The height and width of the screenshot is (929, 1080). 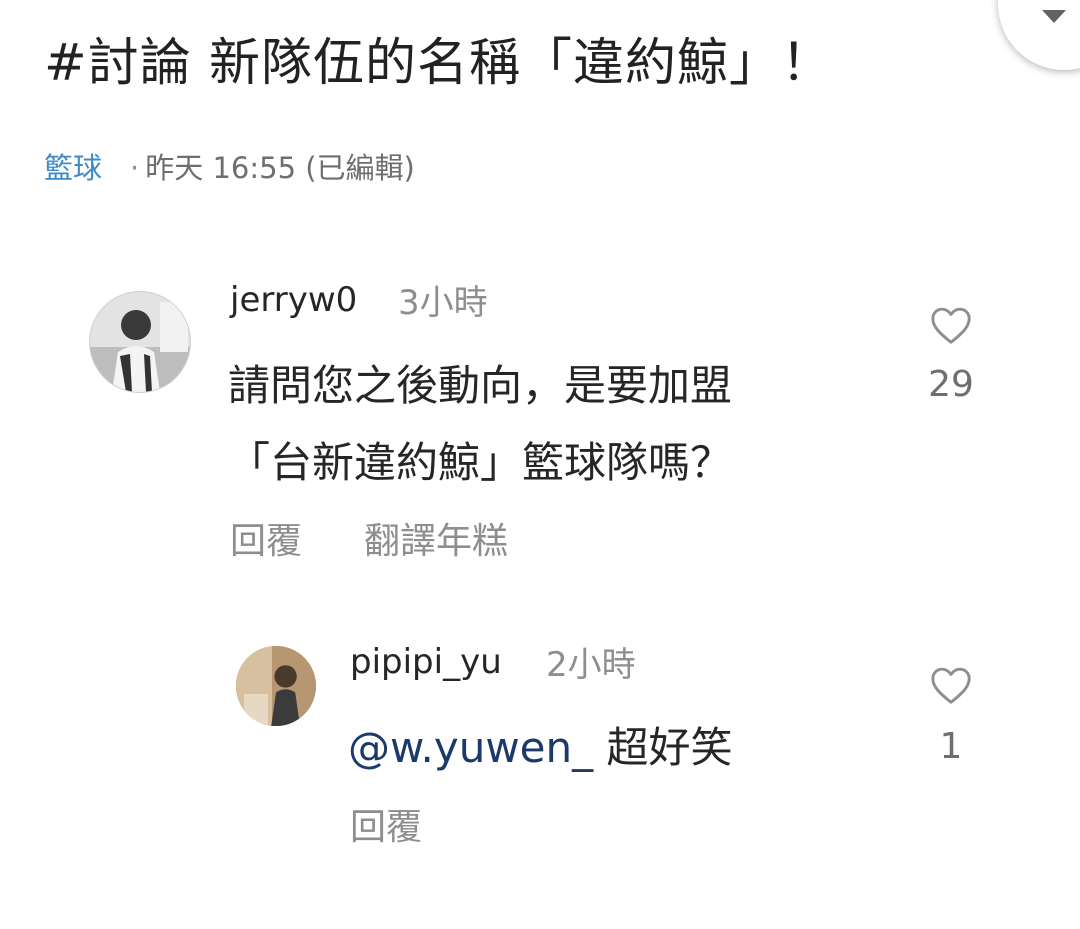 I want to click on comment-text-line-1: 請問您之後動向，是要加盟, so click(x=480, y=385).